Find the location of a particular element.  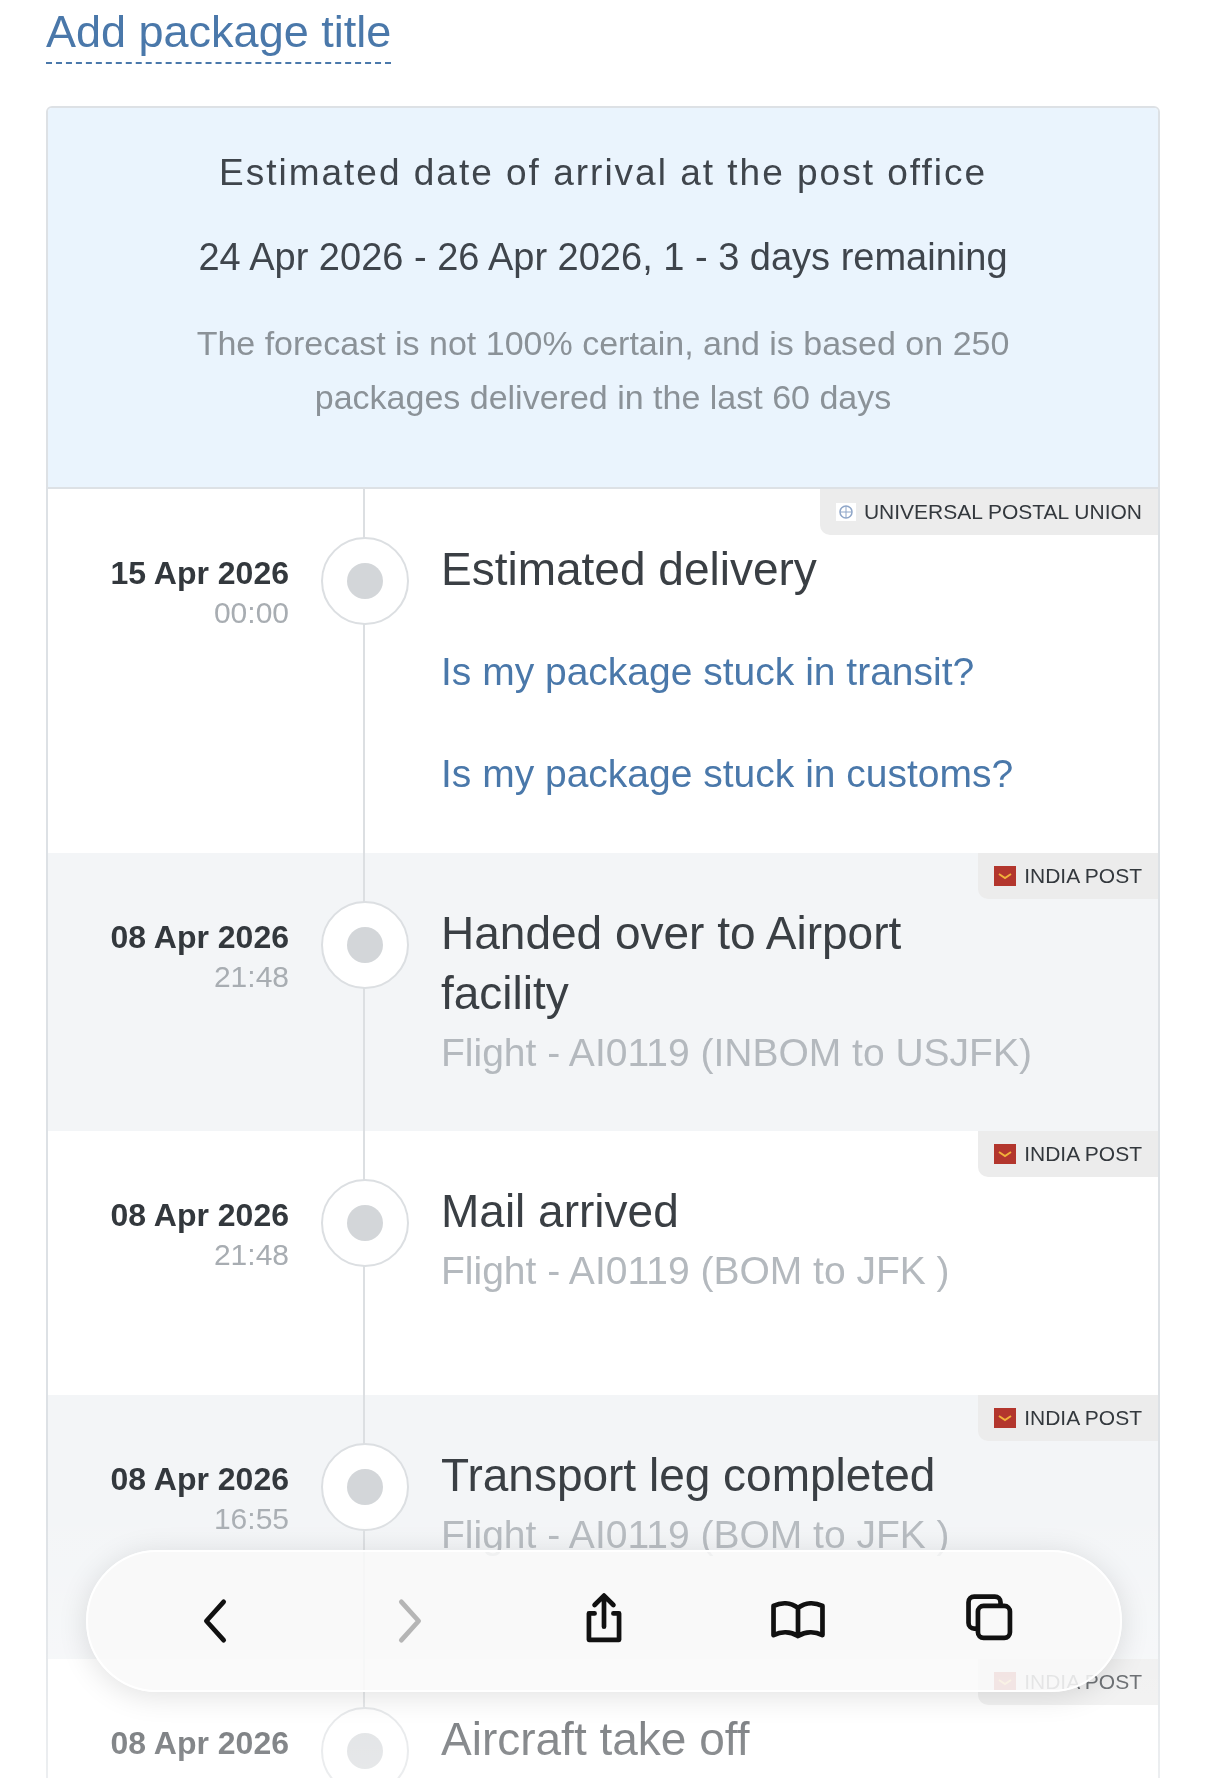

chevron-left-icon is located at coordinates (215, 1621).